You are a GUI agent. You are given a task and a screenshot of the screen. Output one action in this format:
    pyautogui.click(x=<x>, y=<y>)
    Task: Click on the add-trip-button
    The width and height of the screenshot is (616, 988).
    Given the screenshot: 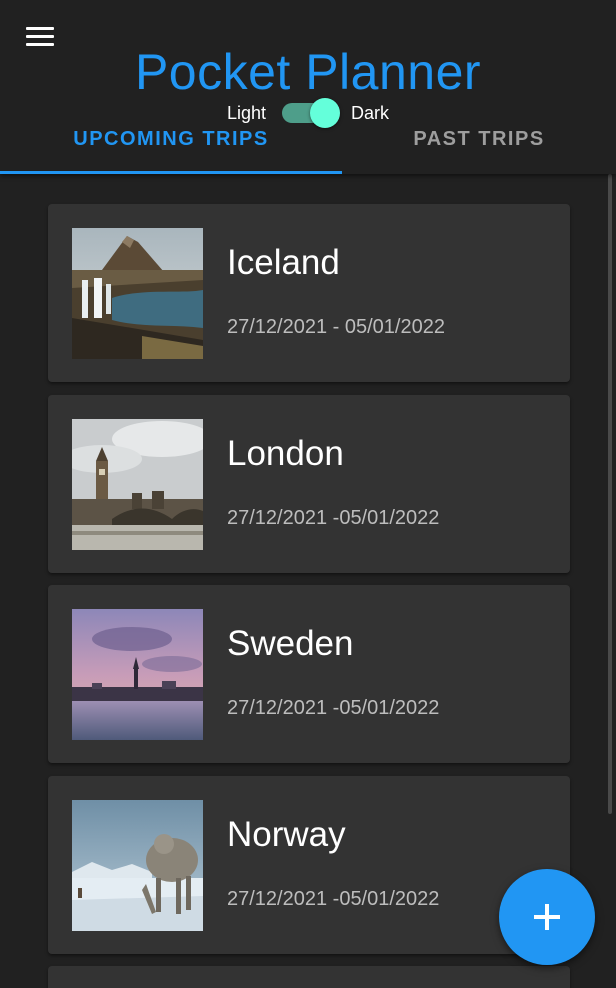 What is the action you would take?
    pyautogui.click(x=547, y=917)
    